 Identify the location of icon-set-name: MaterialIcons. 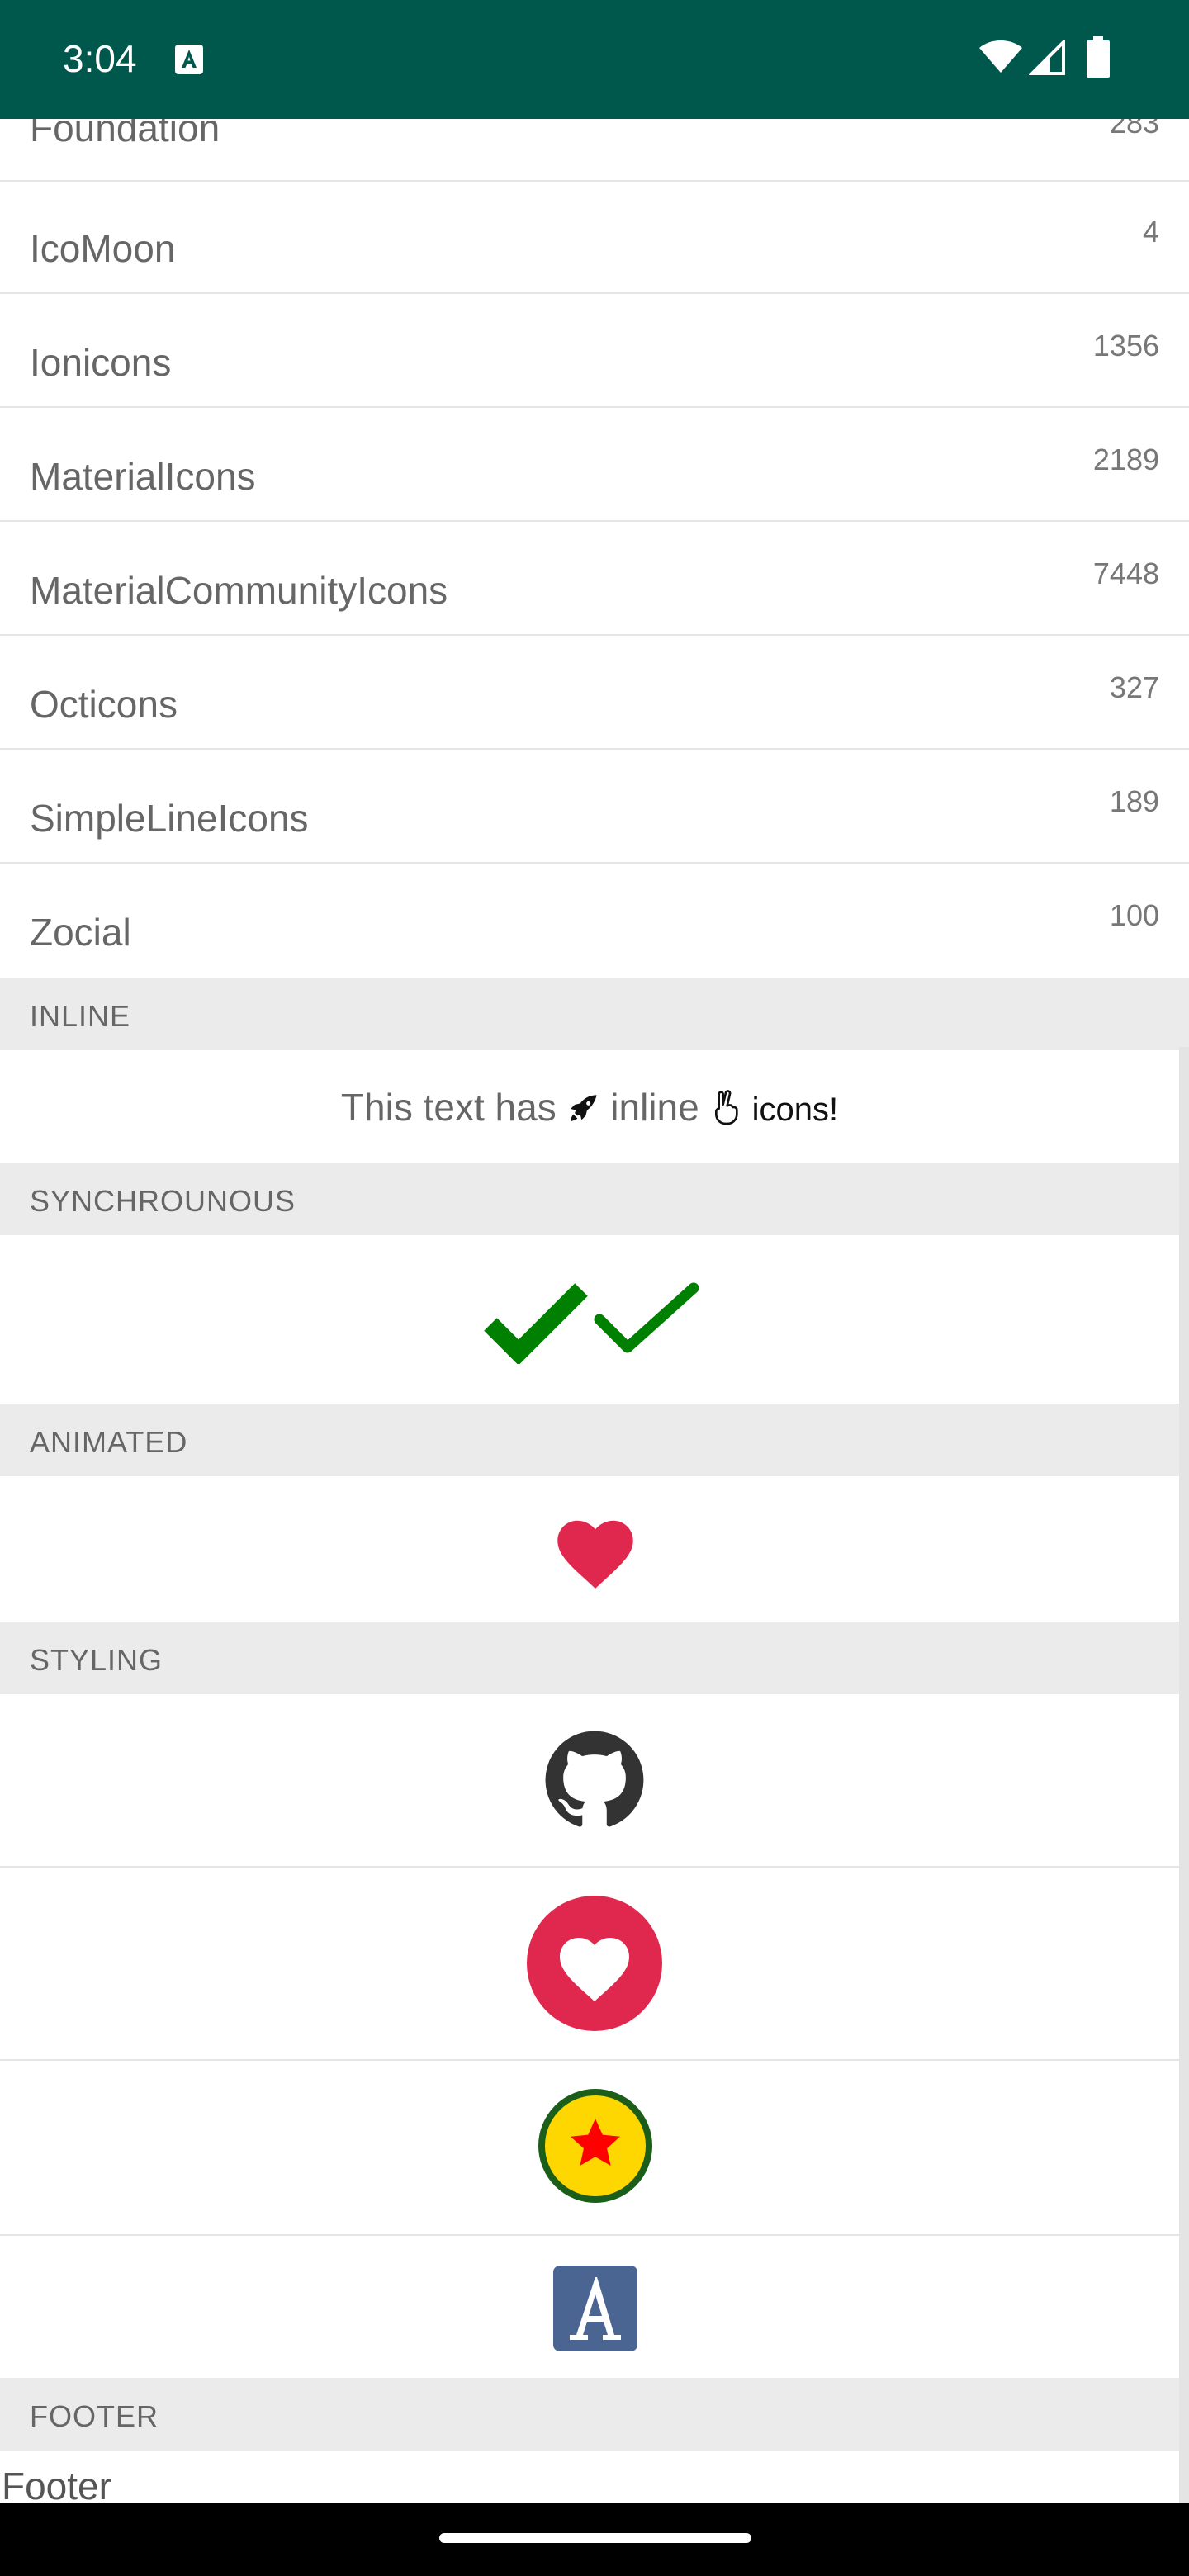
(143, 476).